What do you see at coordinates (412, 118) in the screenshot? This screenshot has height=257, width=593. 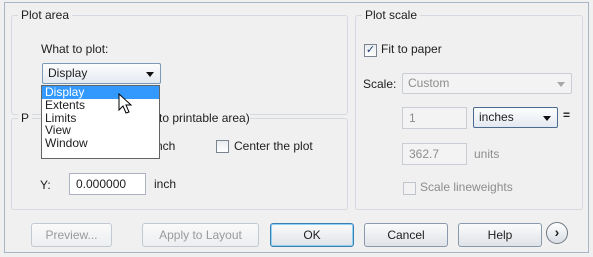 I see `paper-units-value: 1` at bounding box center [412, 118].